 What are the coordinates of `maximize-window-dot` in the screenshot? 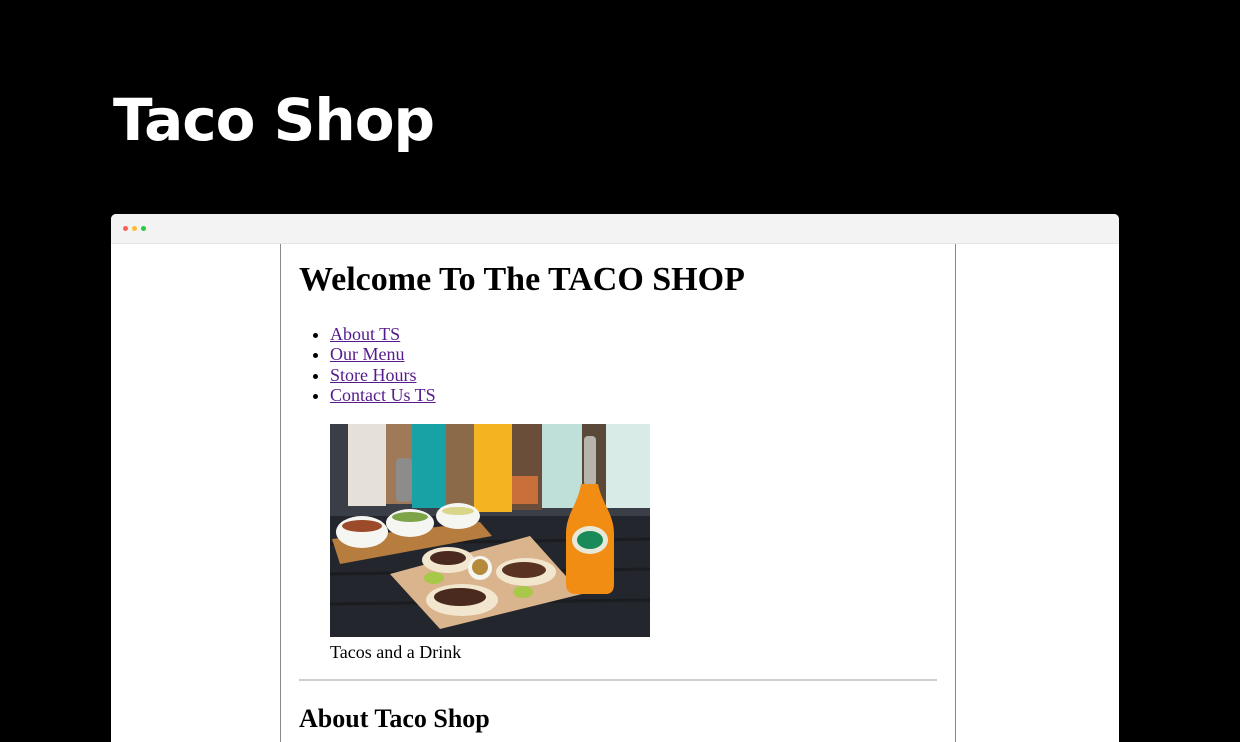 It's located at (143, 228).